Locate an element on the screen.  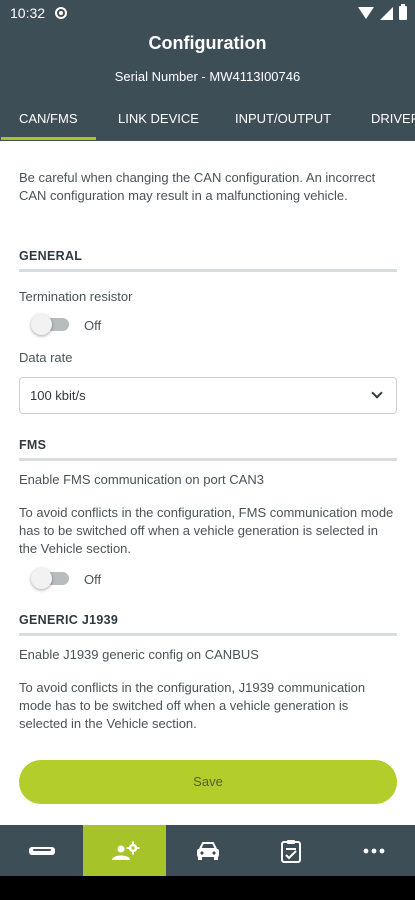
nav-device is located at coordinates (41, 850).